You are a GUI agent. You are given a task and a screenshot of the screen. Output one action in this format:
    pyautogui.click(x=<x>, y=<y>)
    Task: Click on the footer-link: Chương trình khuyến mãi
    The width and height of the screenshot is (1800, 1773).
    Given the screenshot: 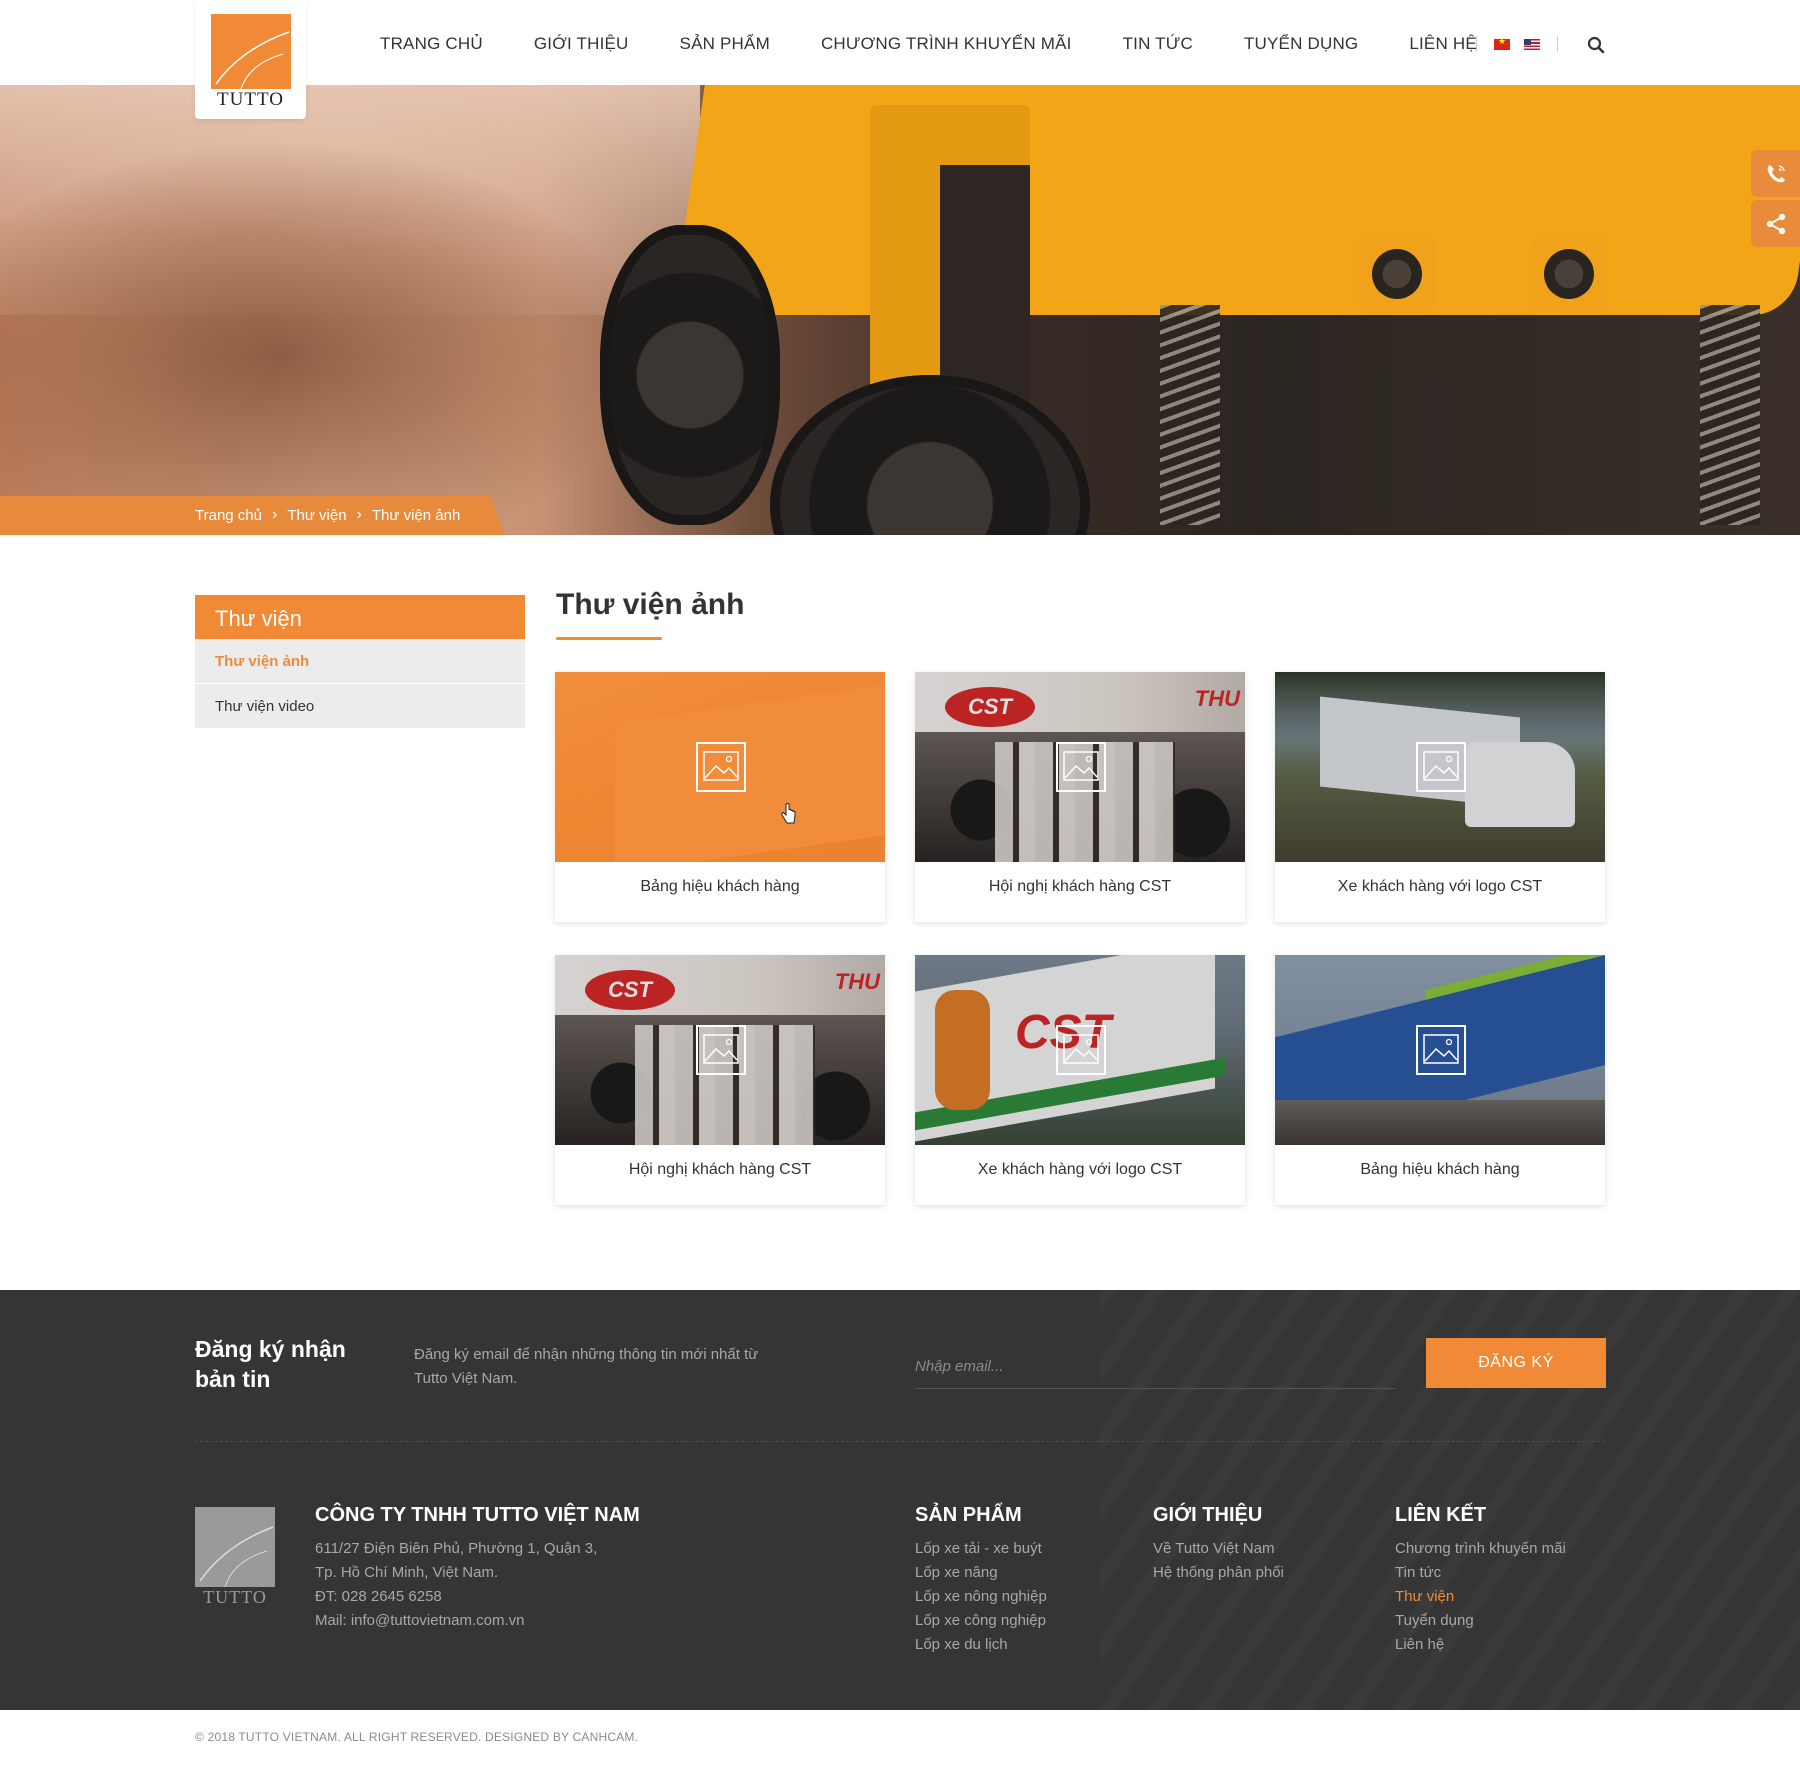 What is the action you would take?
    pyautogui.click(x=1480, y=1549)
    